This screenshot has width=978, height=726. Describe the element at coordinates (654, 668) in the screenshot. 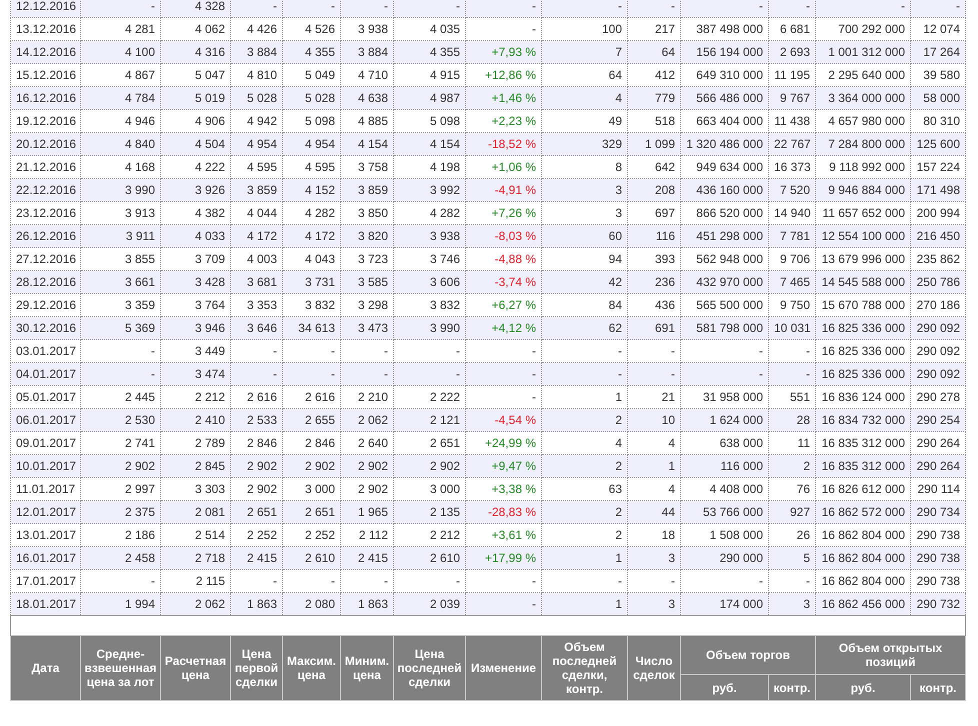

I see `column-header: Число сделок` at that location.